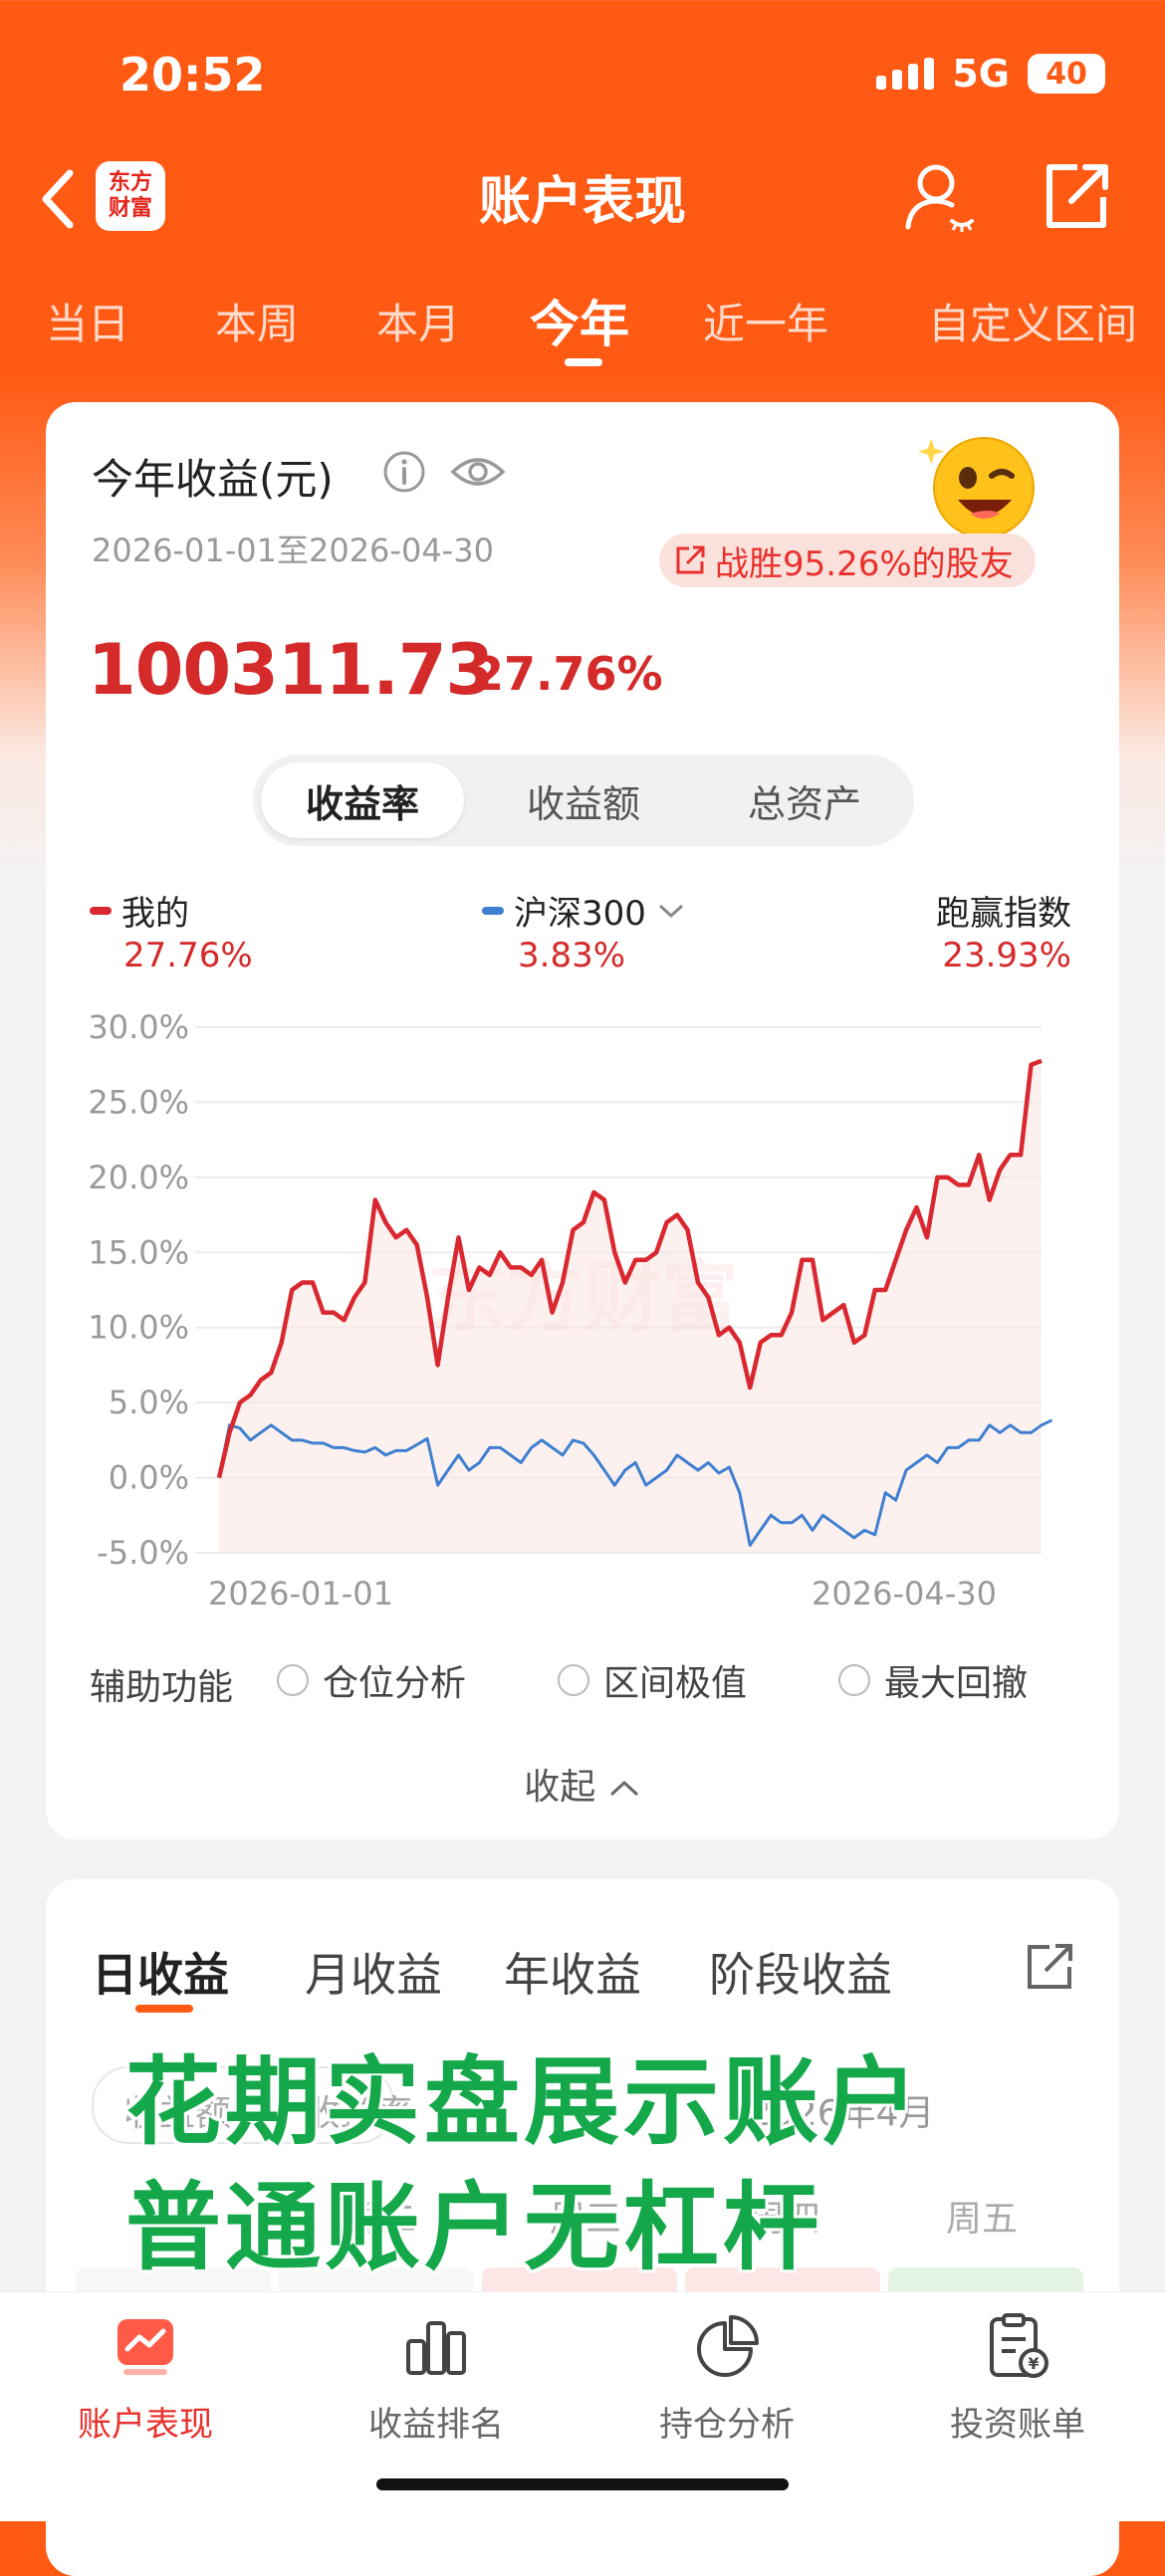  What do you see at coordinates (473, 2227) in the screenshot?
I see `overlay-caption-line2: 普通账户无杠杆` at bounding box center [473, 2227].